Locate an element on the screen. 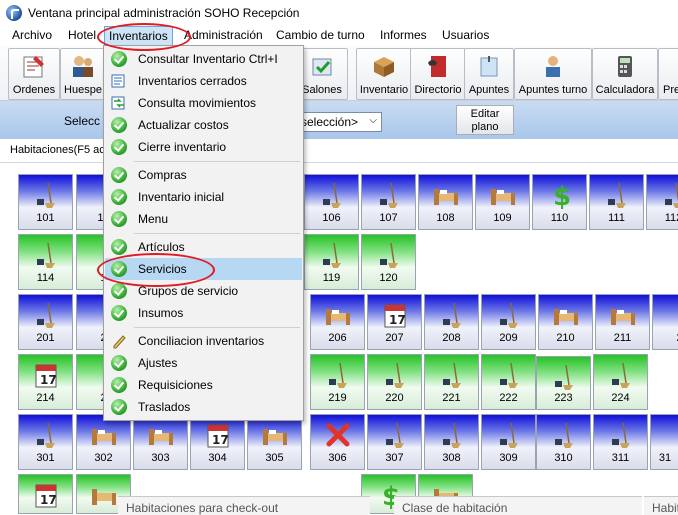 The image size is (678, 515). room-tile: 120 is located at coordinates (388, 262).